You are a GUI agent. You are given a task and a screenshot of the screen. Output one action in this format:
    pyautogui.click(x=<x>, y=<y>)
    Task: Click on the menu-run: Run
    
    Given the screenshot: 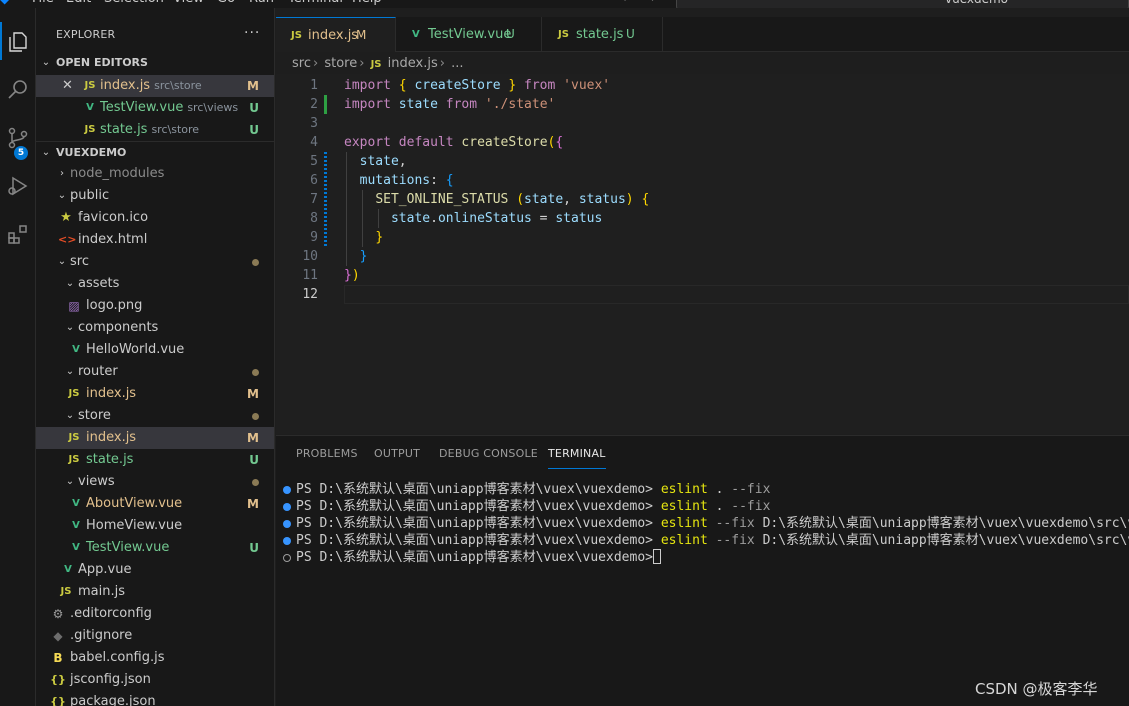 What is the action you would take?
    pyautogui.click(x=261, y=4)
    